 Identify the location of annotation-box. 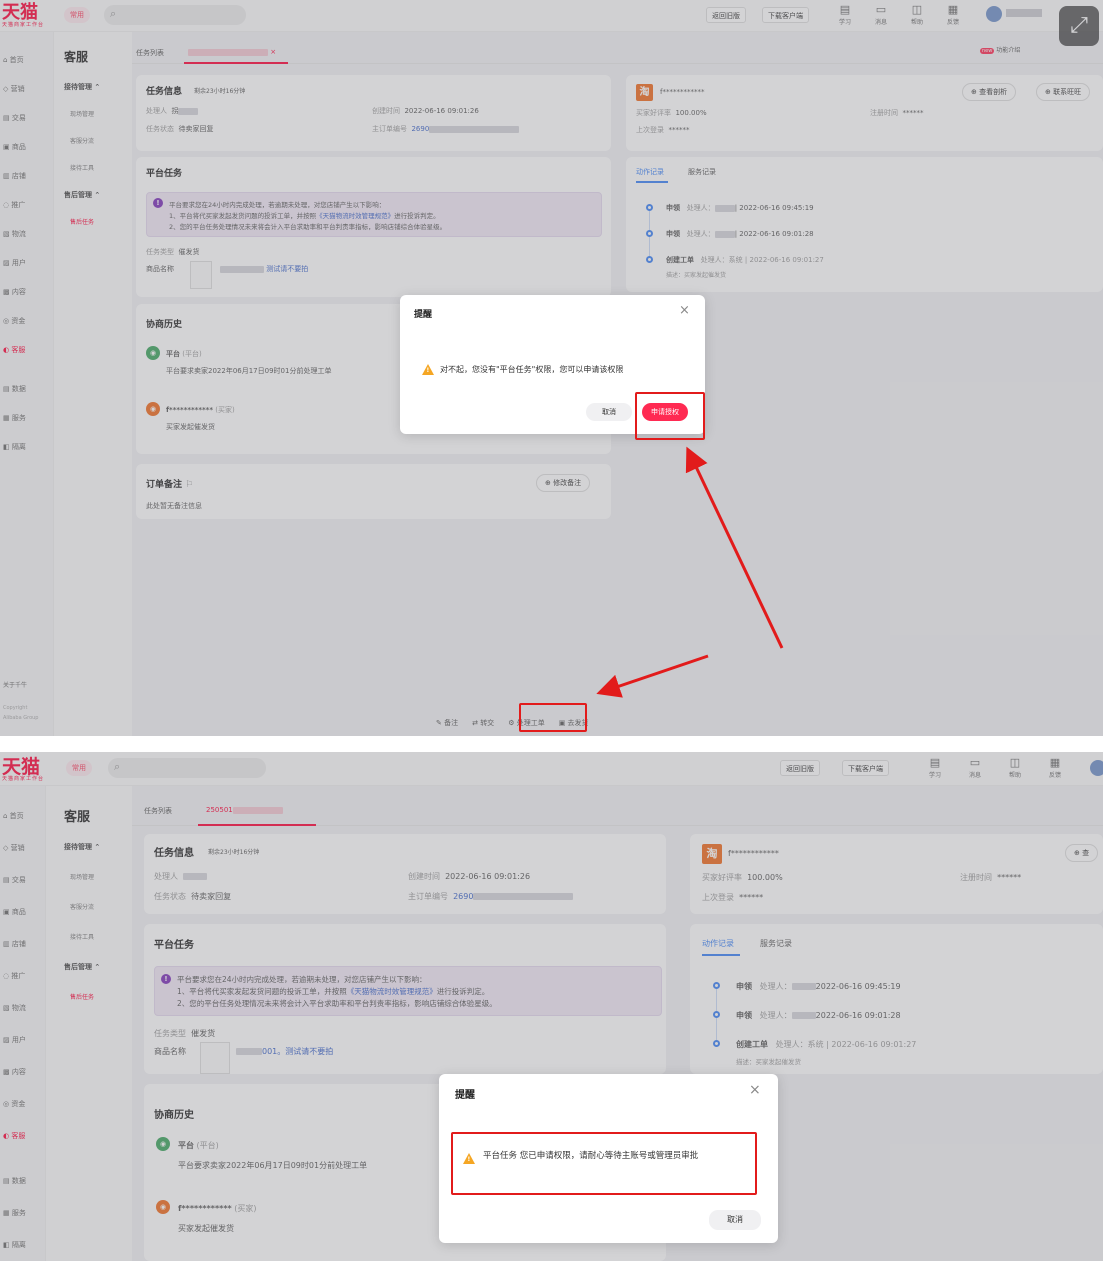
(604, 1163).